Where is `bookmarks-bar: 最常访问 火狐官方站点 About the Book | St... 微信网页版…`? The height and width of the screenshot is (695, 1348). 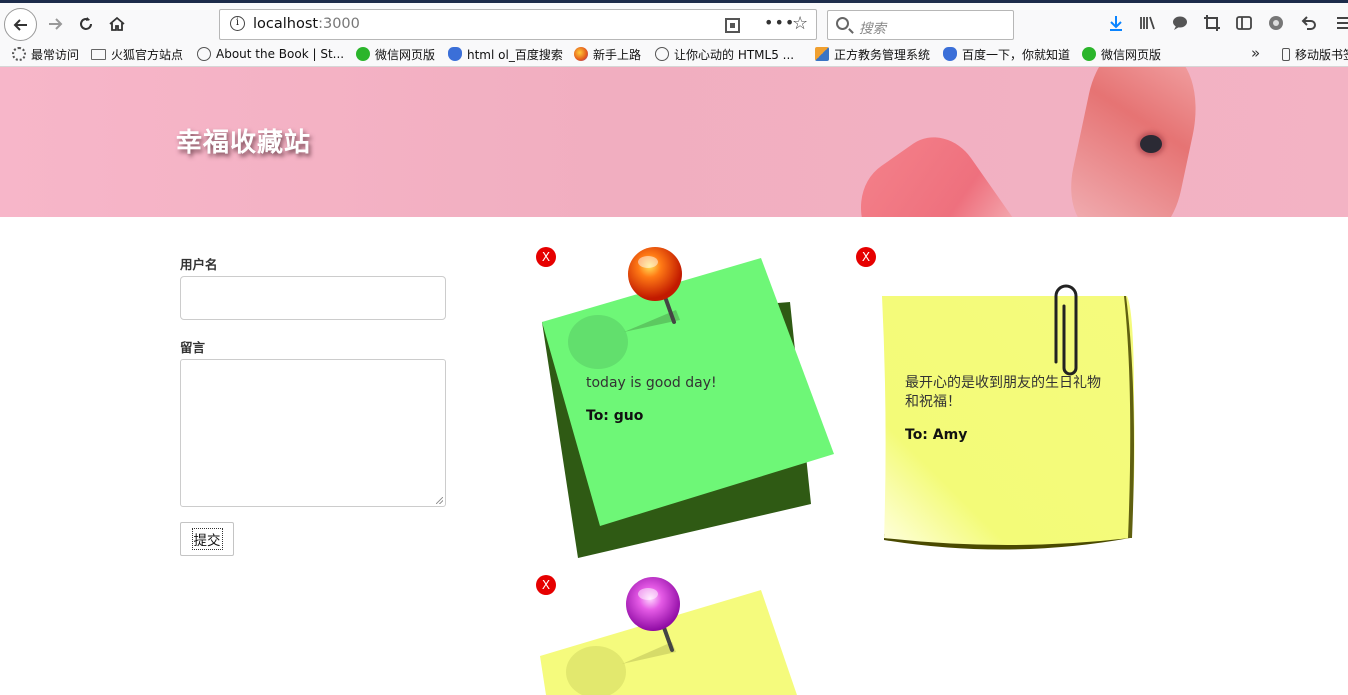 bookmarks-bar: 最常访问 火狐官方站点 About the Book | St... 微信网页版… is located at coordinates (674, 54).